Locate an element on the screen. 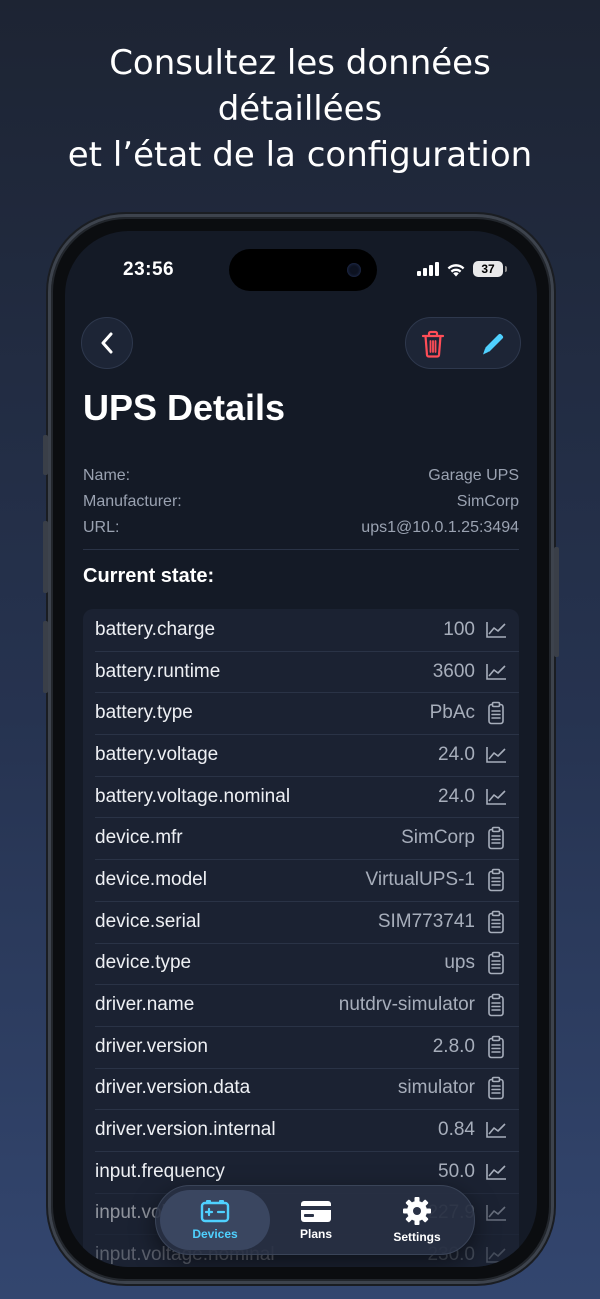 Image resolution: width=600 pixels, height=1299 pixels. state-row: battery.charge 100 is located at coordinates (301, 630).